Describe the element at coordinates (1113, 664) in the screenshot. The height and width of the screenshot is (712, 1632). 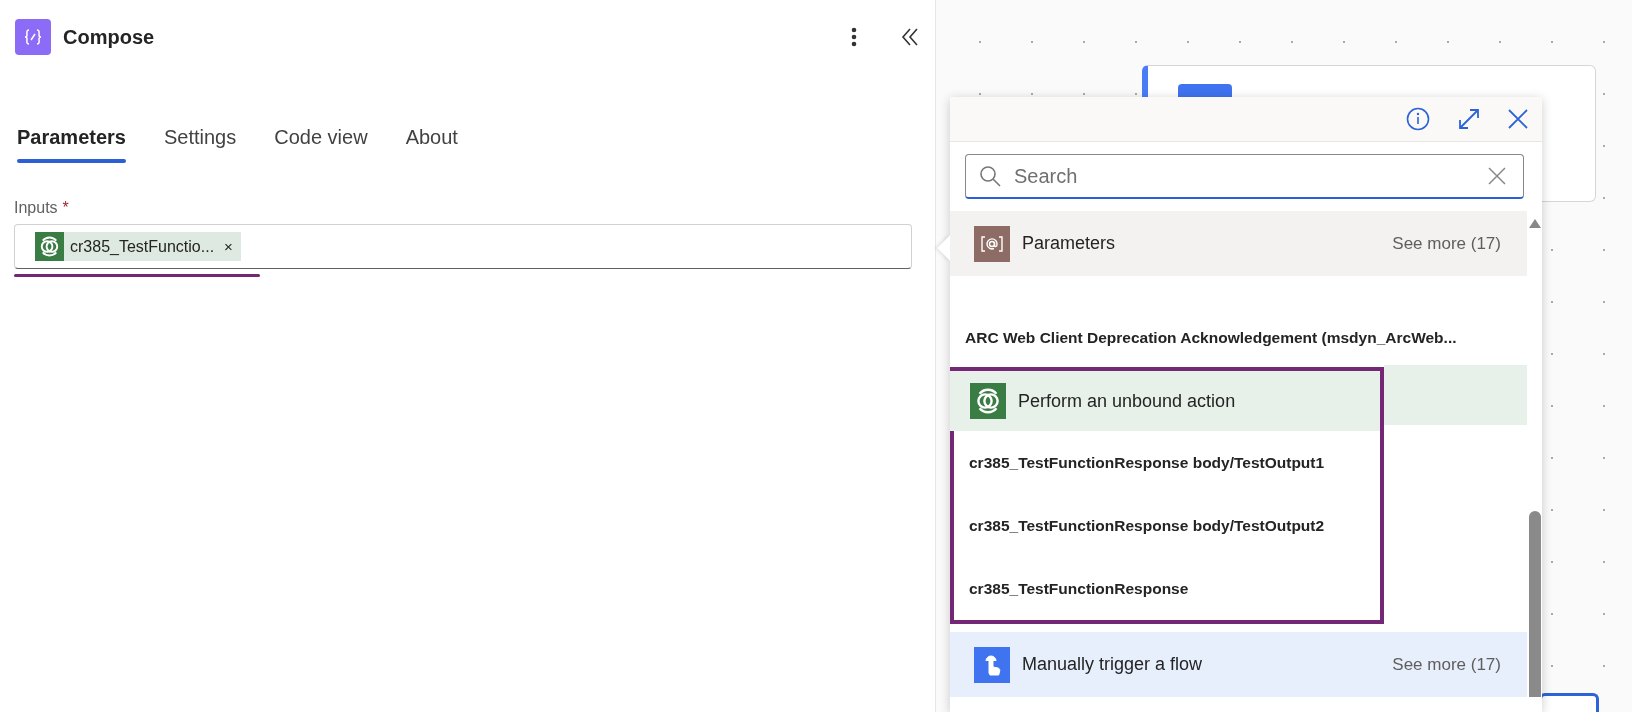
I see `group-title: Manually trigger a flow` at that location.